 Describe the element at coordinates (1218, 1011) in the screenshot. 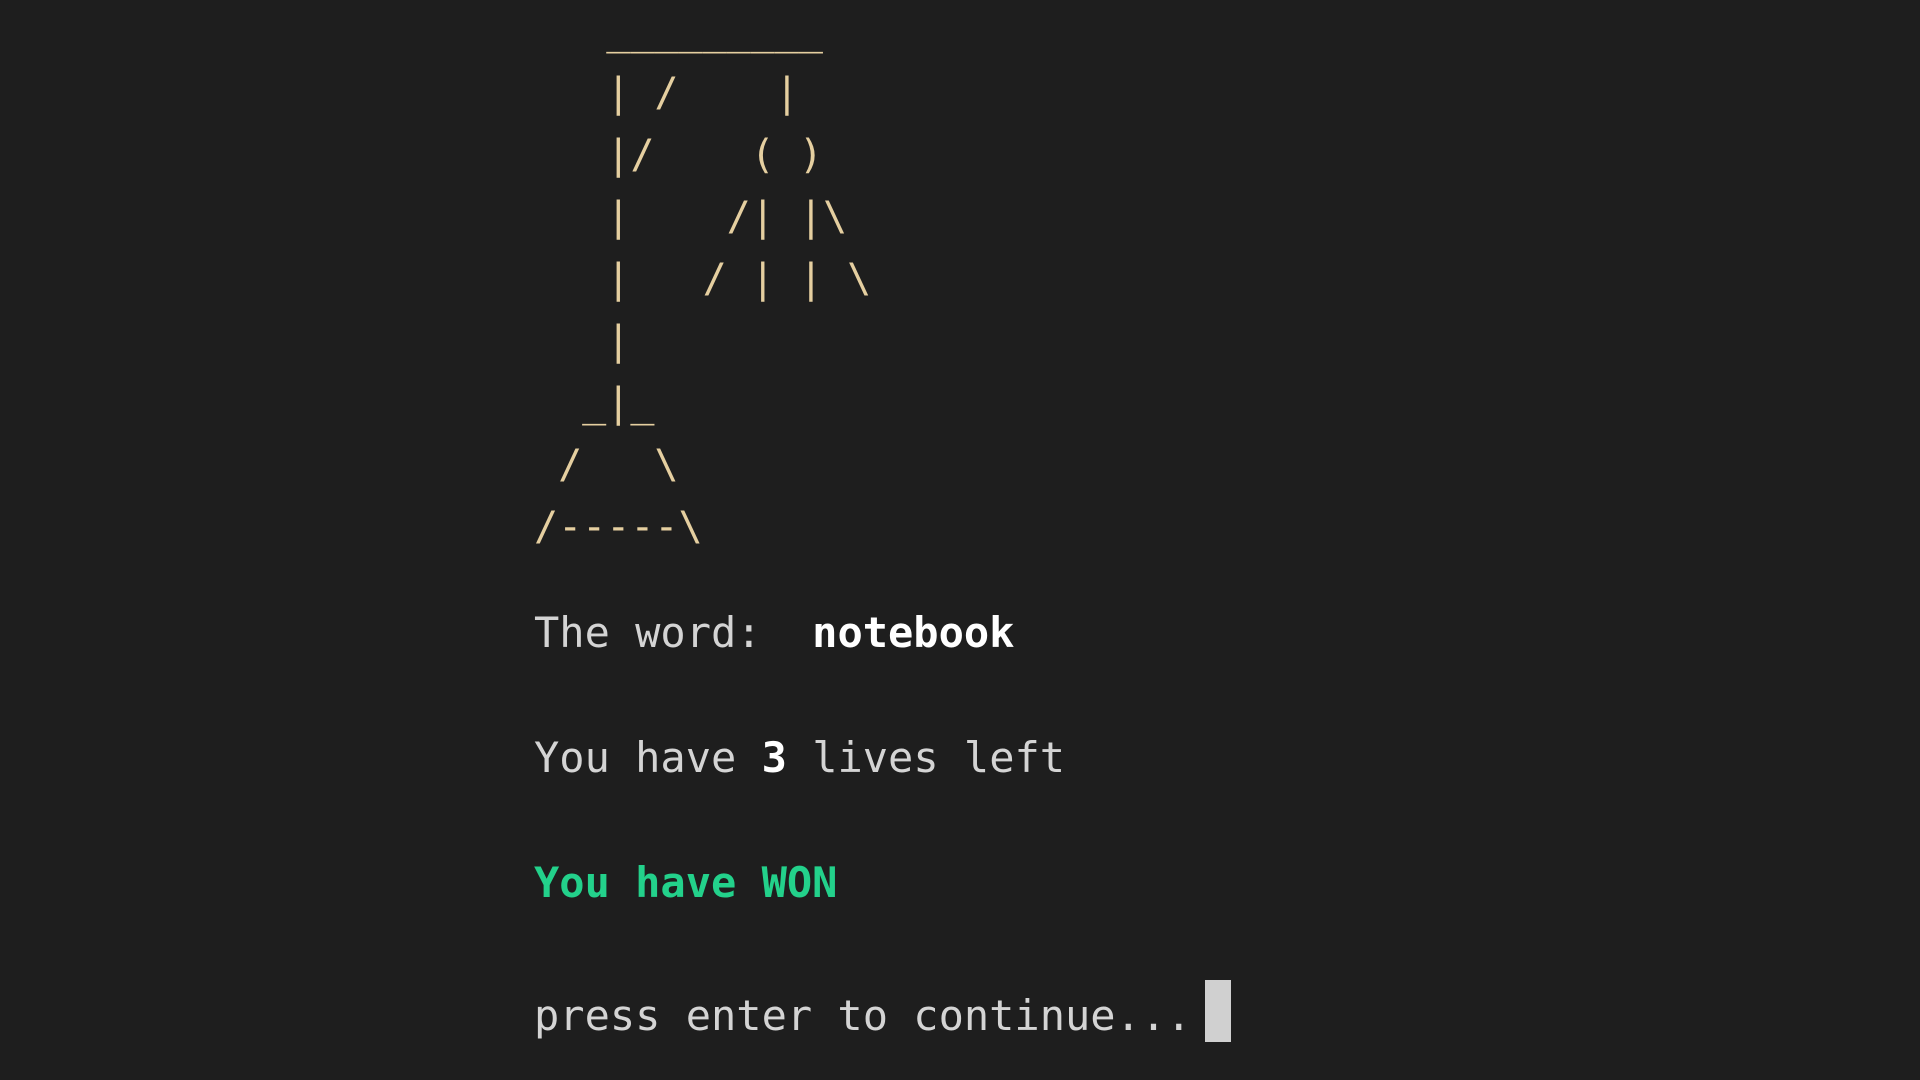

I see `text-cursor` at that location.